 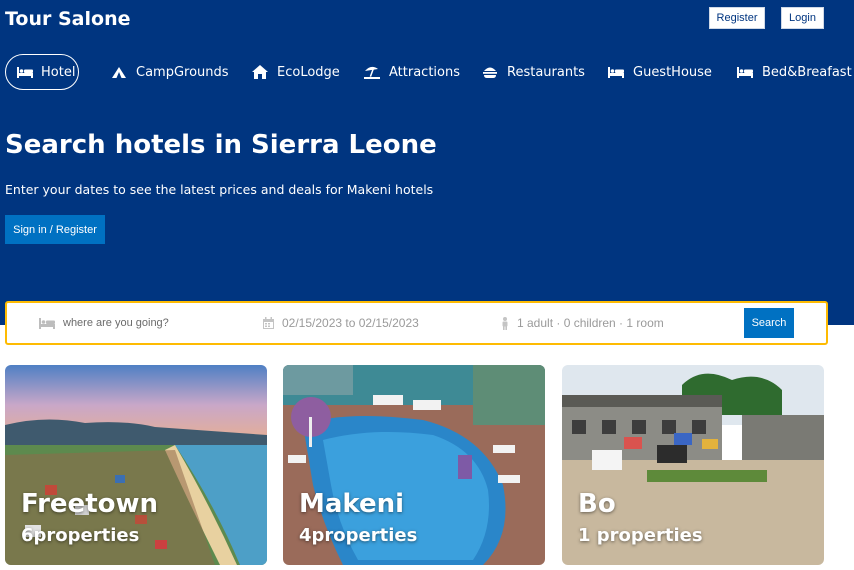 What do you see at coordinates (182, 72) in the screenshot?
I see `nav-item-label: CampGrounds` at bounding box center [182, 72].